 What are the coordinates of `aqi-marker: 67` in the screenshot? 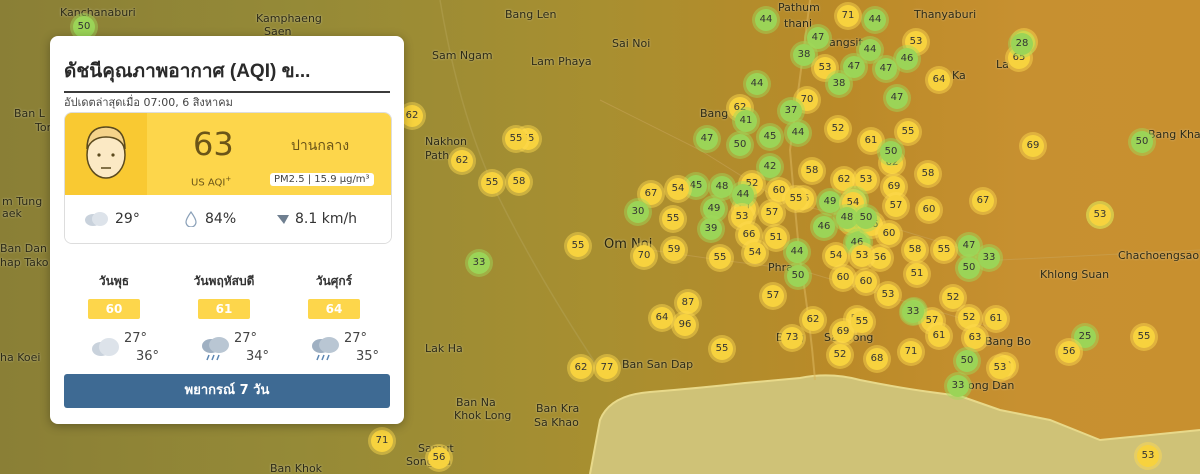 It's located at (983, 201).